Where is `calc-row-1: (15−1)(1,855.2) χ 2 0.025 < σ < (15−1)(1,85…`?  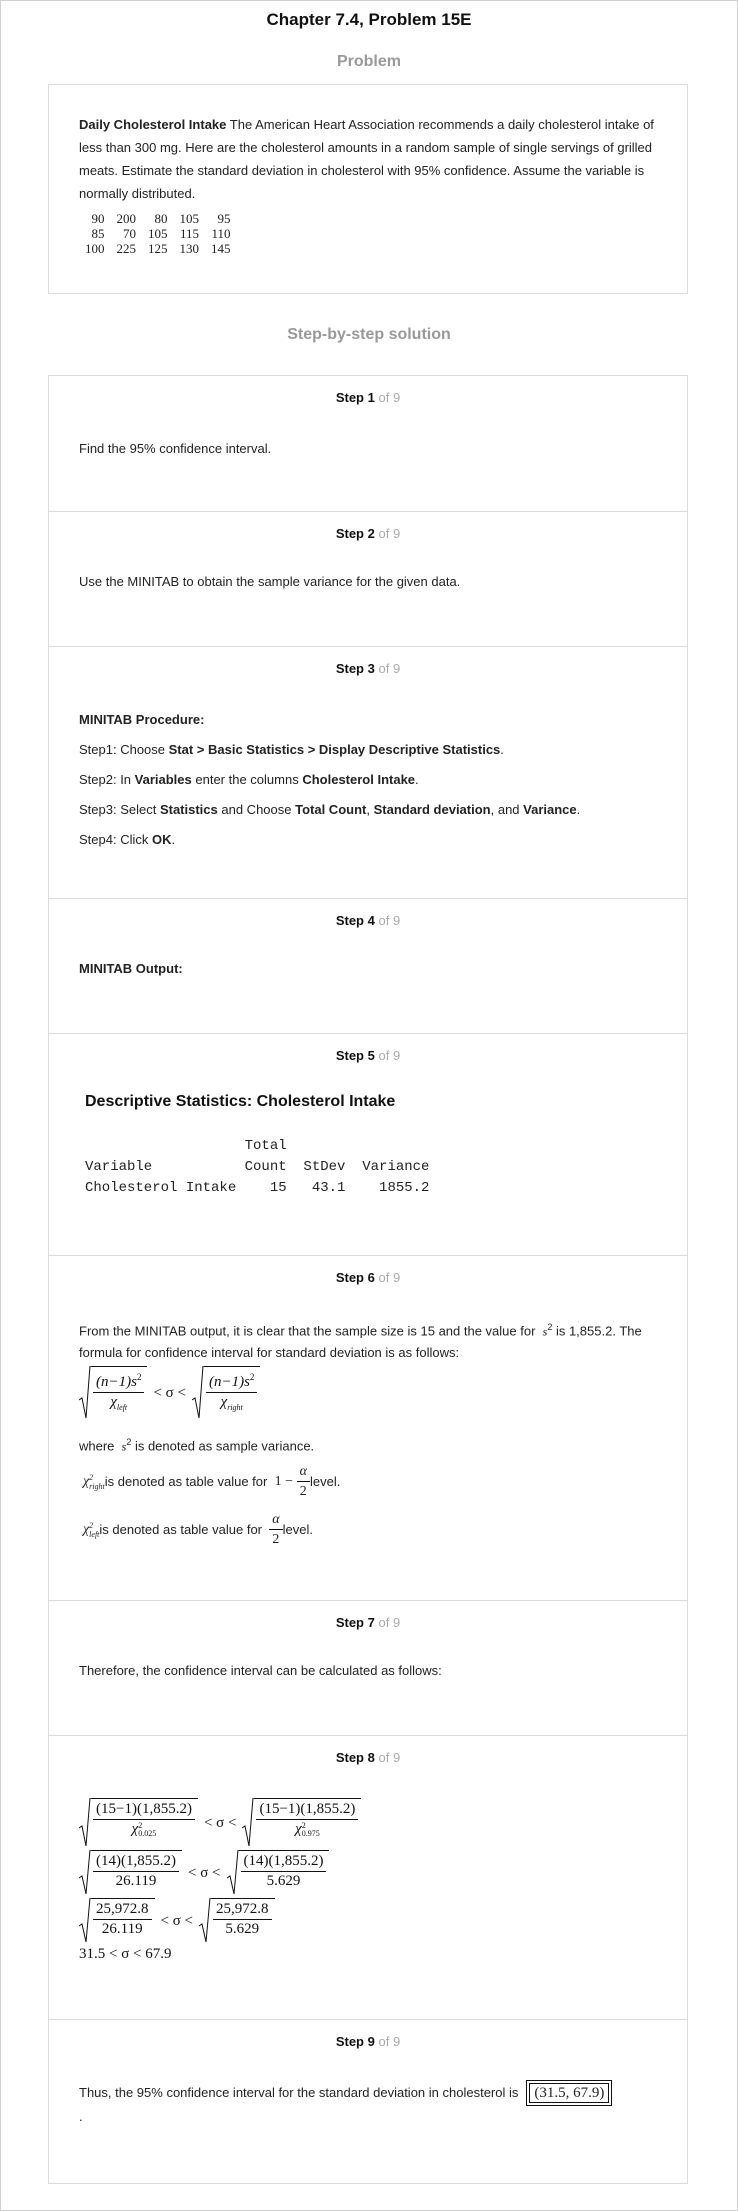 calc-row-1: (15−1)(1,855.2) χ 2 0.025 < σ < (15−1)(1,85… is located at coordinates (220, 1823).